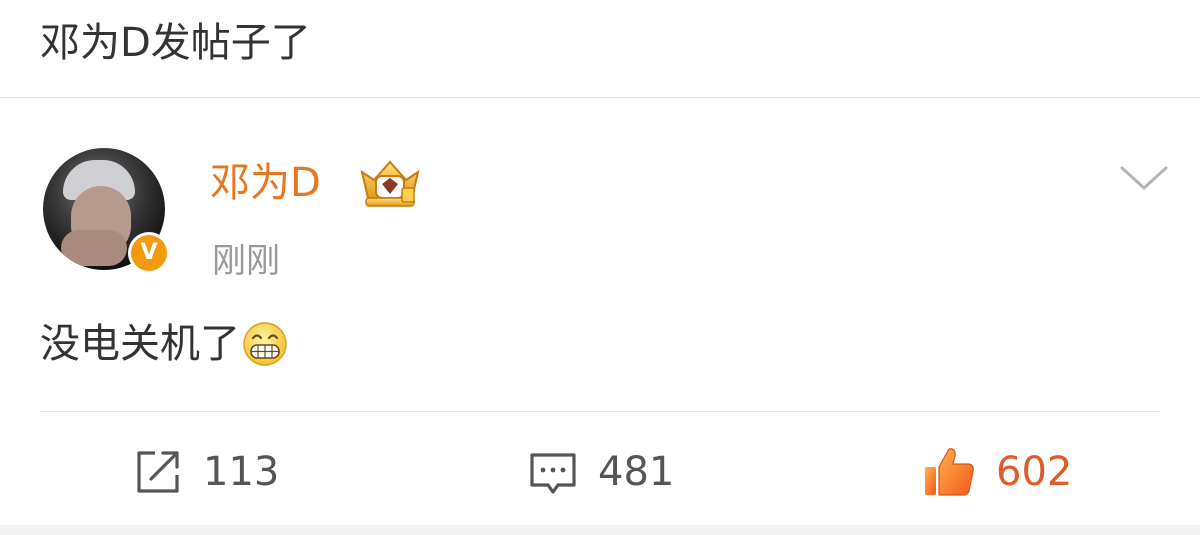 Image resolution: width=1200 pixels, height=535 pixels. Describe the element at coordinates (265, 344) in the screenshot. I see `grinning-face-emoji-icon` at that location.